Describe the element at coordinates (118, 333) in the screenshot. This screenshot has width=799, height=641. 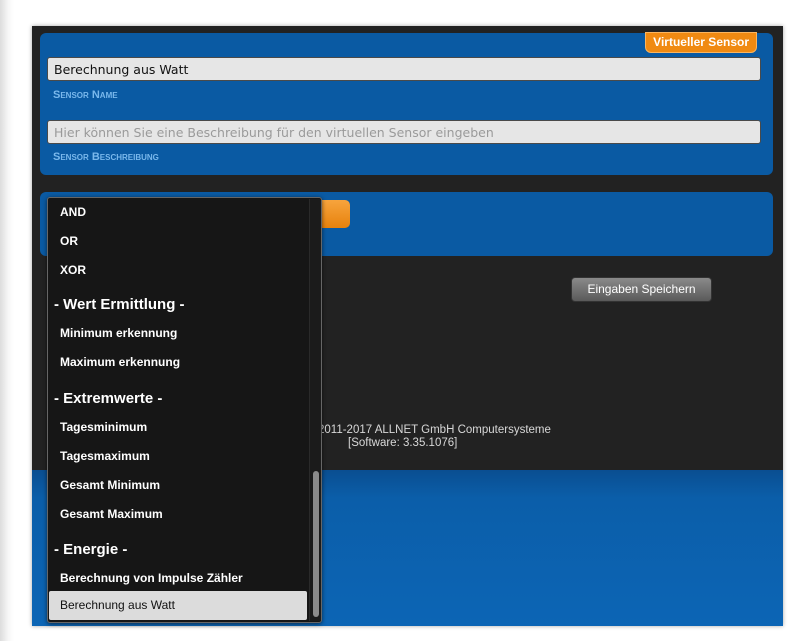
I see `option-minimum-erkennung: Minimum erkennung` at that location.